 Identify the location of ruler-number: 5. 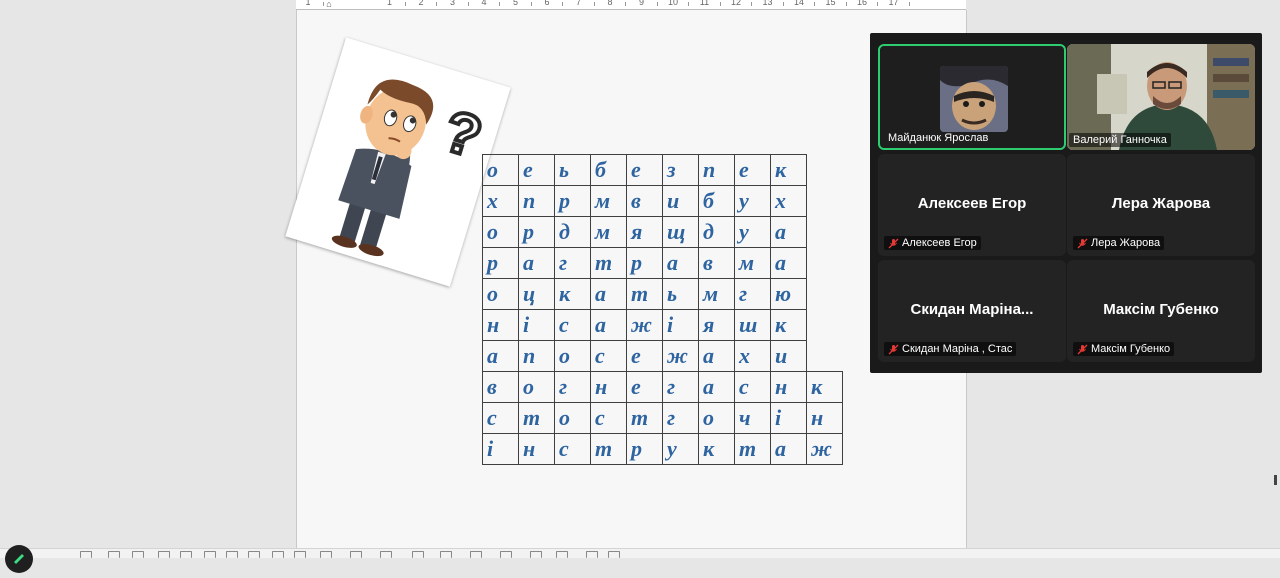
(515, 3).